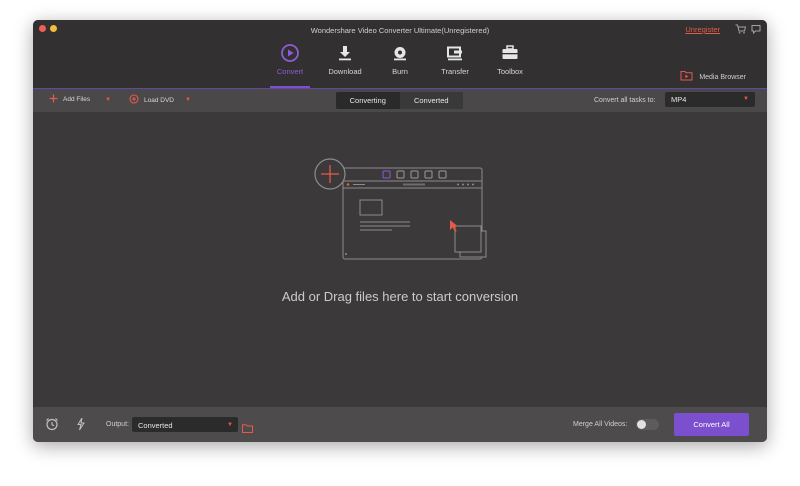 This screenshot has width=800, height=486. I want to click on output-label: Output:, so click(117, 424).